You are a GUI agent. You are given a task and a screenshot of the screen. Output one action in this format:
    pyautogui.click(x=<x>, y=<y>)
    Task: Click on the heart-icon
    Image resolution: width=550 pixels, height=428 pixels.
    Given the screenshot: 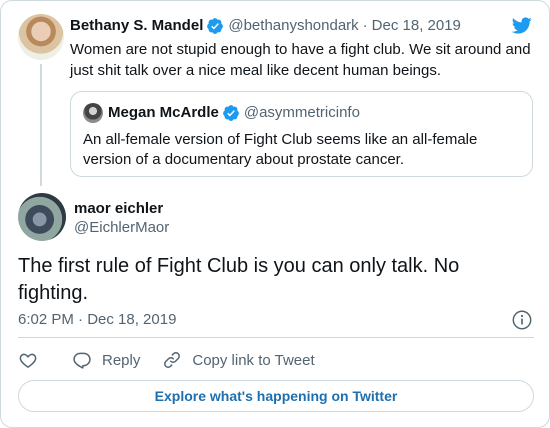 What is the action you would take?
    pyautogui.click(x=28, y=360)
    